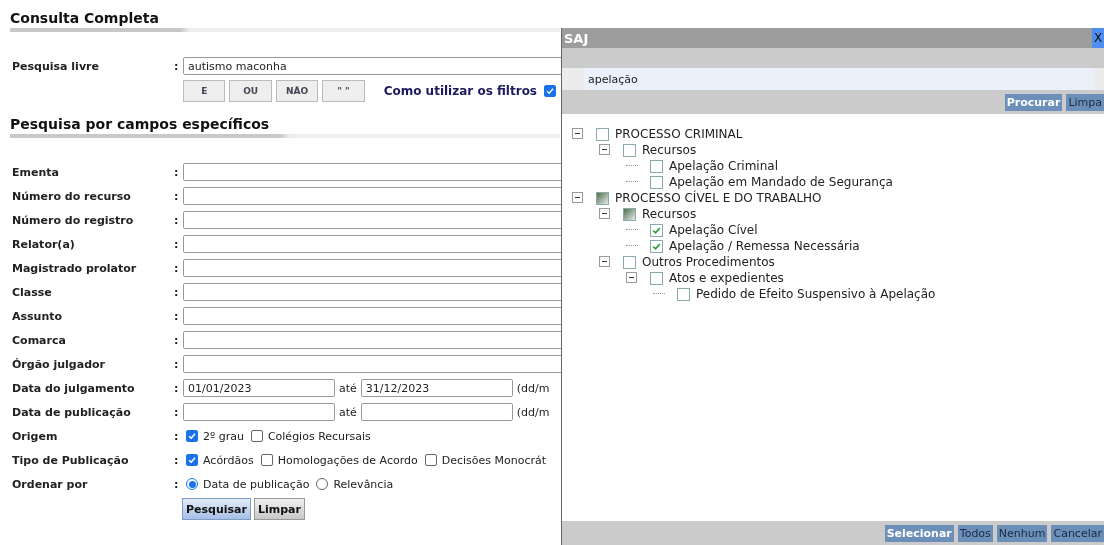 Image resolution: width=1104 pixels, height=545 pixels. I want to click on option-label: Decisões Monocrát, so click(494, 460).